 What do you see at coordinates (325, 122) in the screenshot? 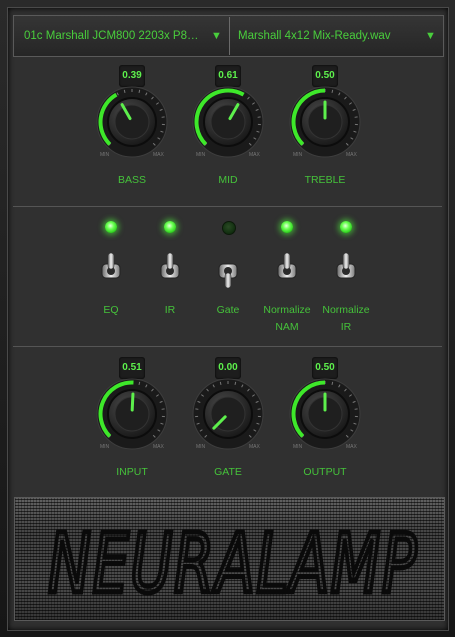
I see `treble-knob: MIN MAX` at bounding box center [325, 122].